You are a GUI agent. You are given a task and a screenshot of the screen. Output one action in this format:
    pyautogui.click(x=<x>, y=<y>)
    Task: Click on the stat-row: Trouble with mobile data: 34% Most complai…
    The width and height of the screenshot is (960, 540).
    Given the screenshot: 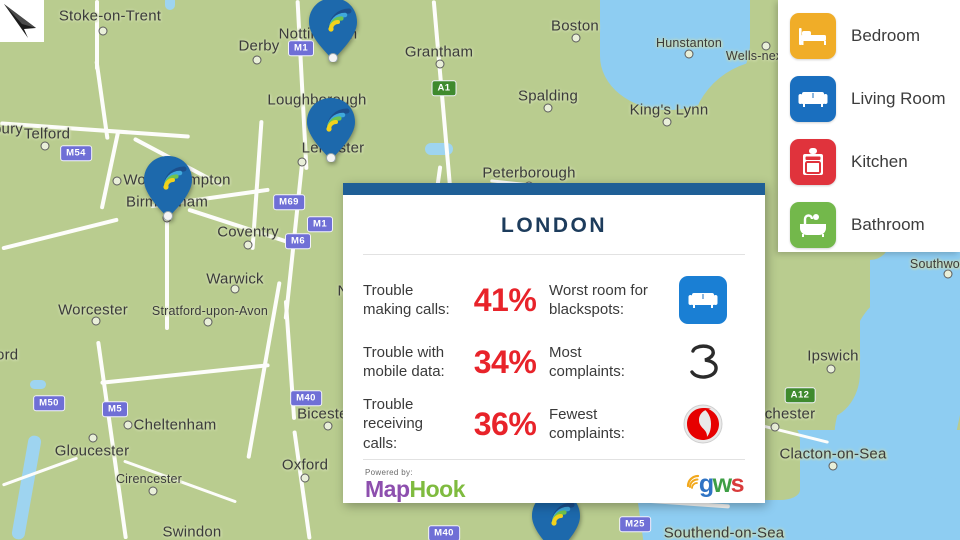 What is the action you would take?
    pyautogui.click(x=554, y=362)
    